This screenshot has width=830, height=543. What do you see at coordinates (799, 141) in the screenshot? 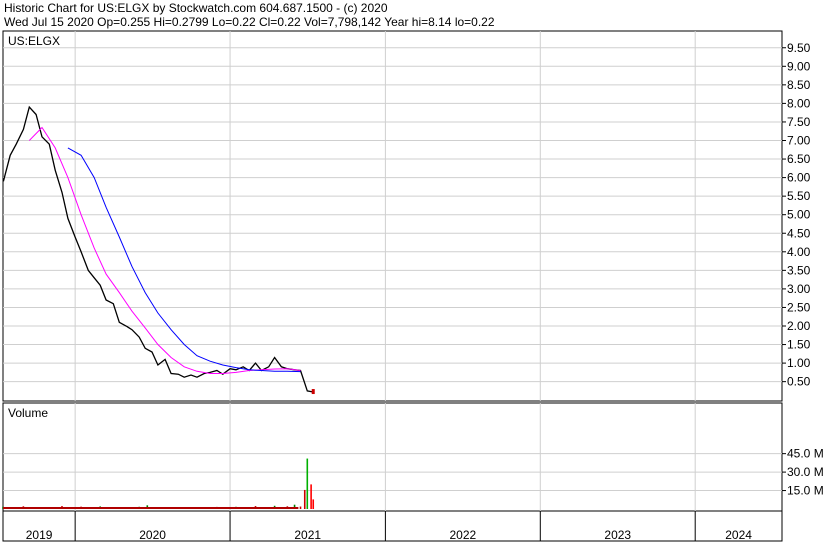
I see `price-tick-label: 7.00` at bounding box center [799, 141].